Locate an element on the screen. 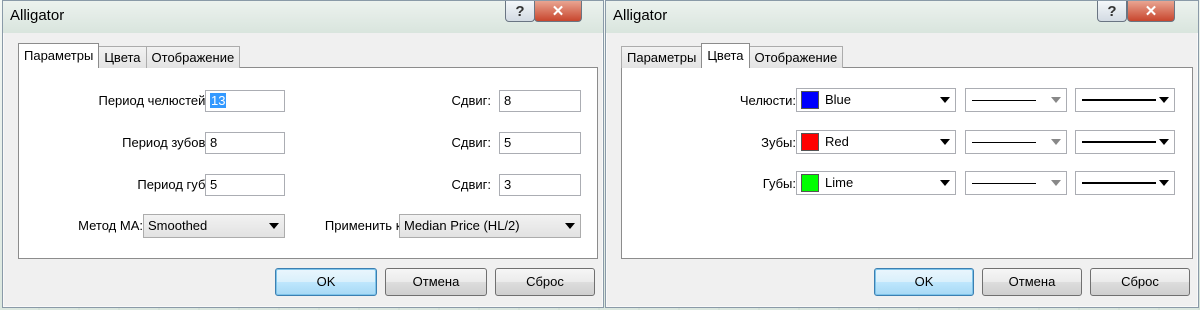  teeth-shift-label: Сдвиг: is located at coordinates (471, 142).